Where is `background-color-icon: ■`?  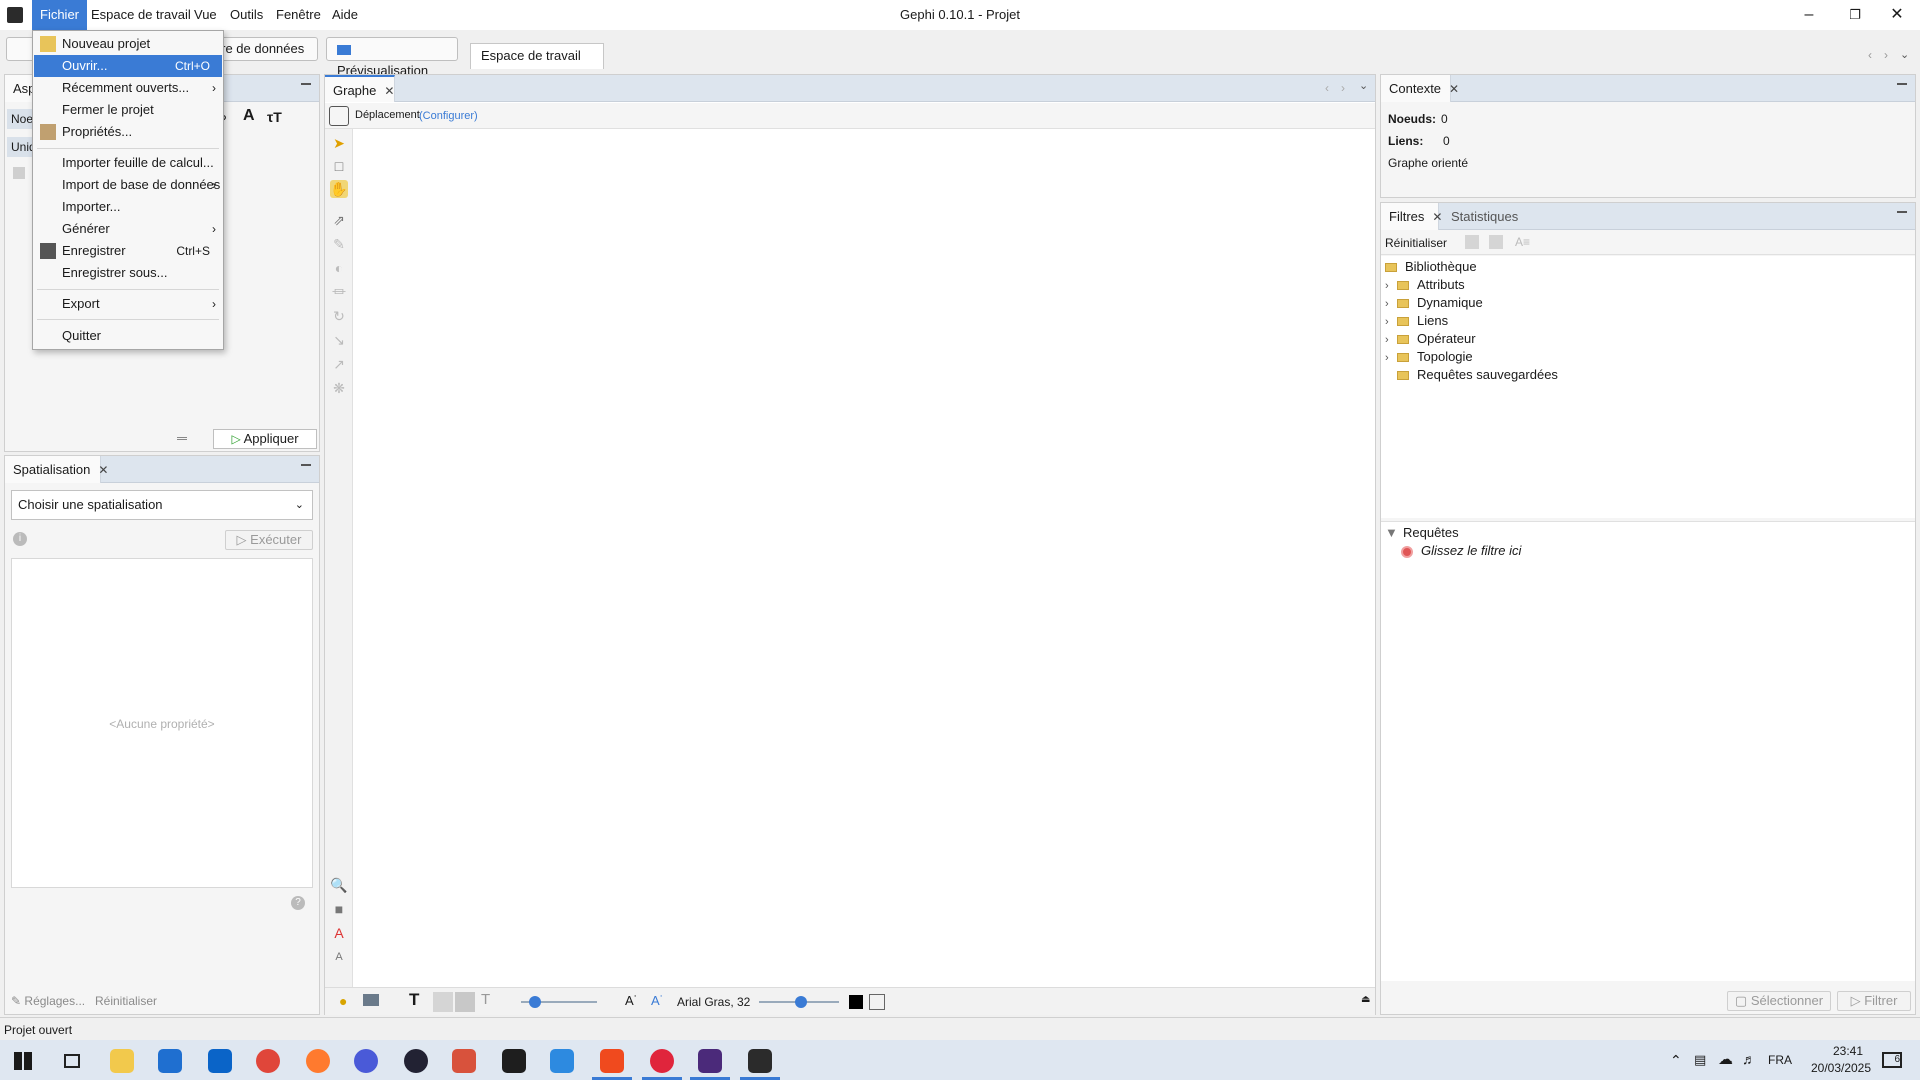 background-color-icon: ■ is located at coordinates (339, 909).